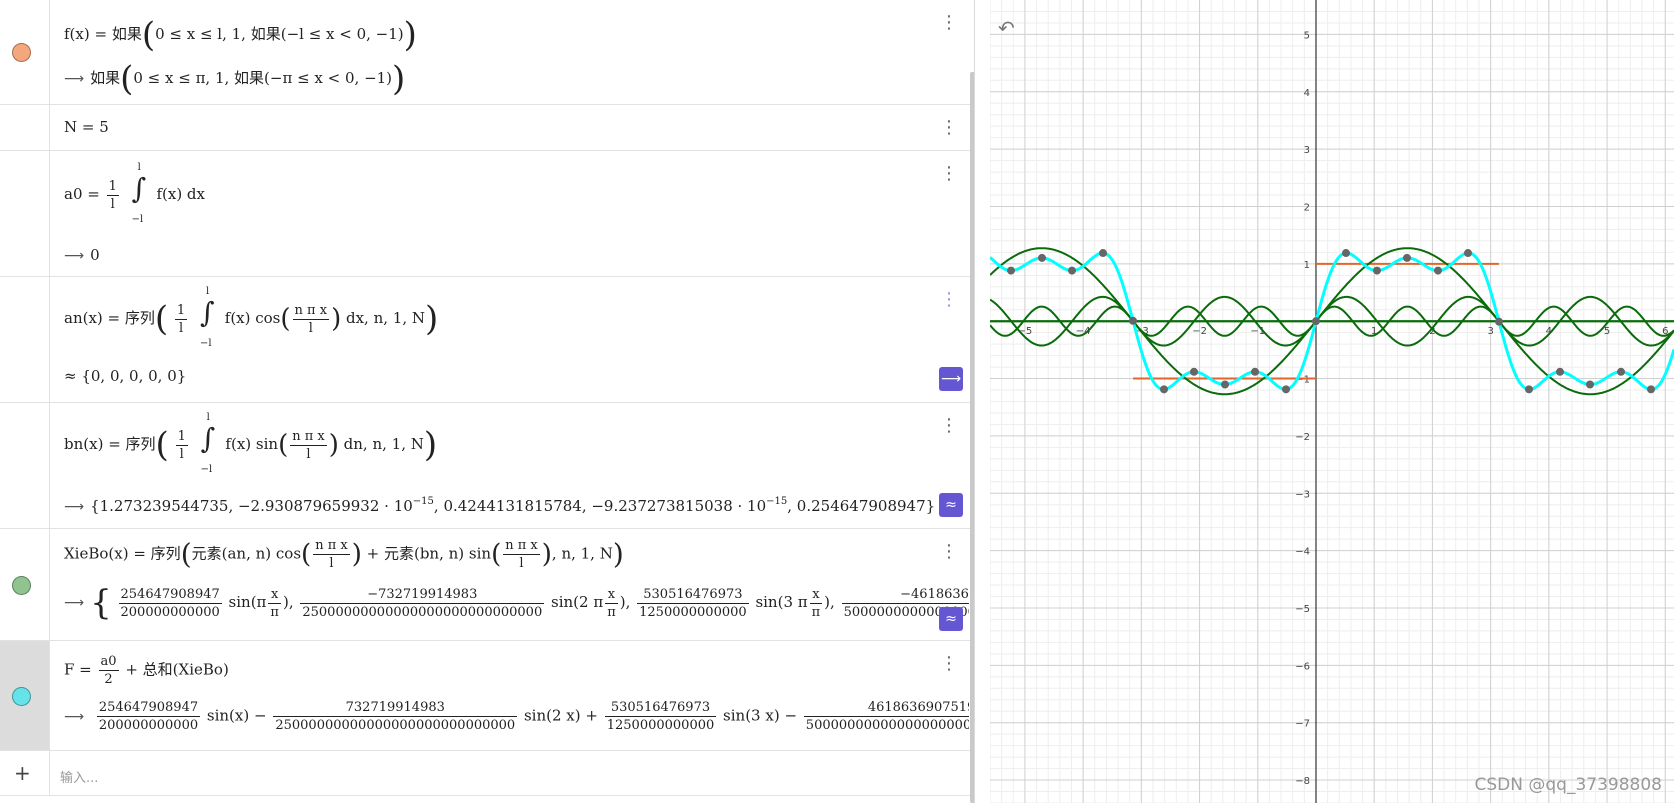 This screenshot has width=1674, height=803. I want to click on y-tick-label: 2, so click(1307, 207).